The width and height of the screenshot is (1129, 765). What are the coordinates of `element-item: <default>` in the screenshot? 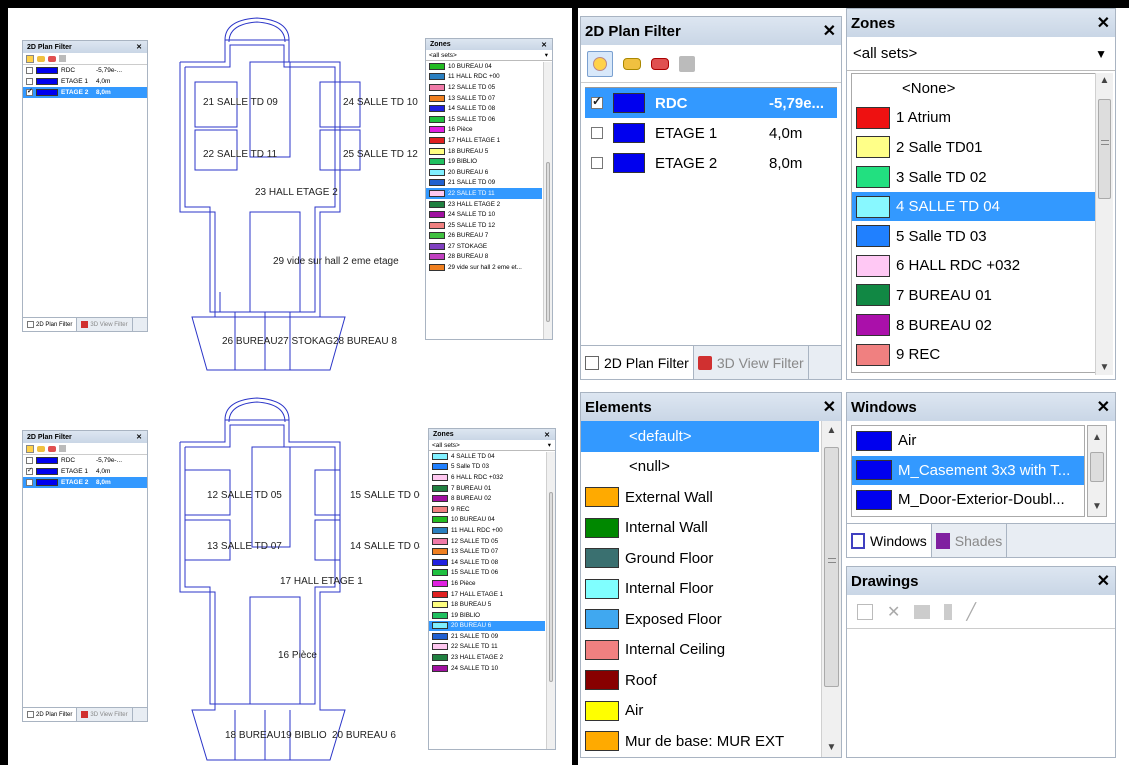 It's located at (700, 436).